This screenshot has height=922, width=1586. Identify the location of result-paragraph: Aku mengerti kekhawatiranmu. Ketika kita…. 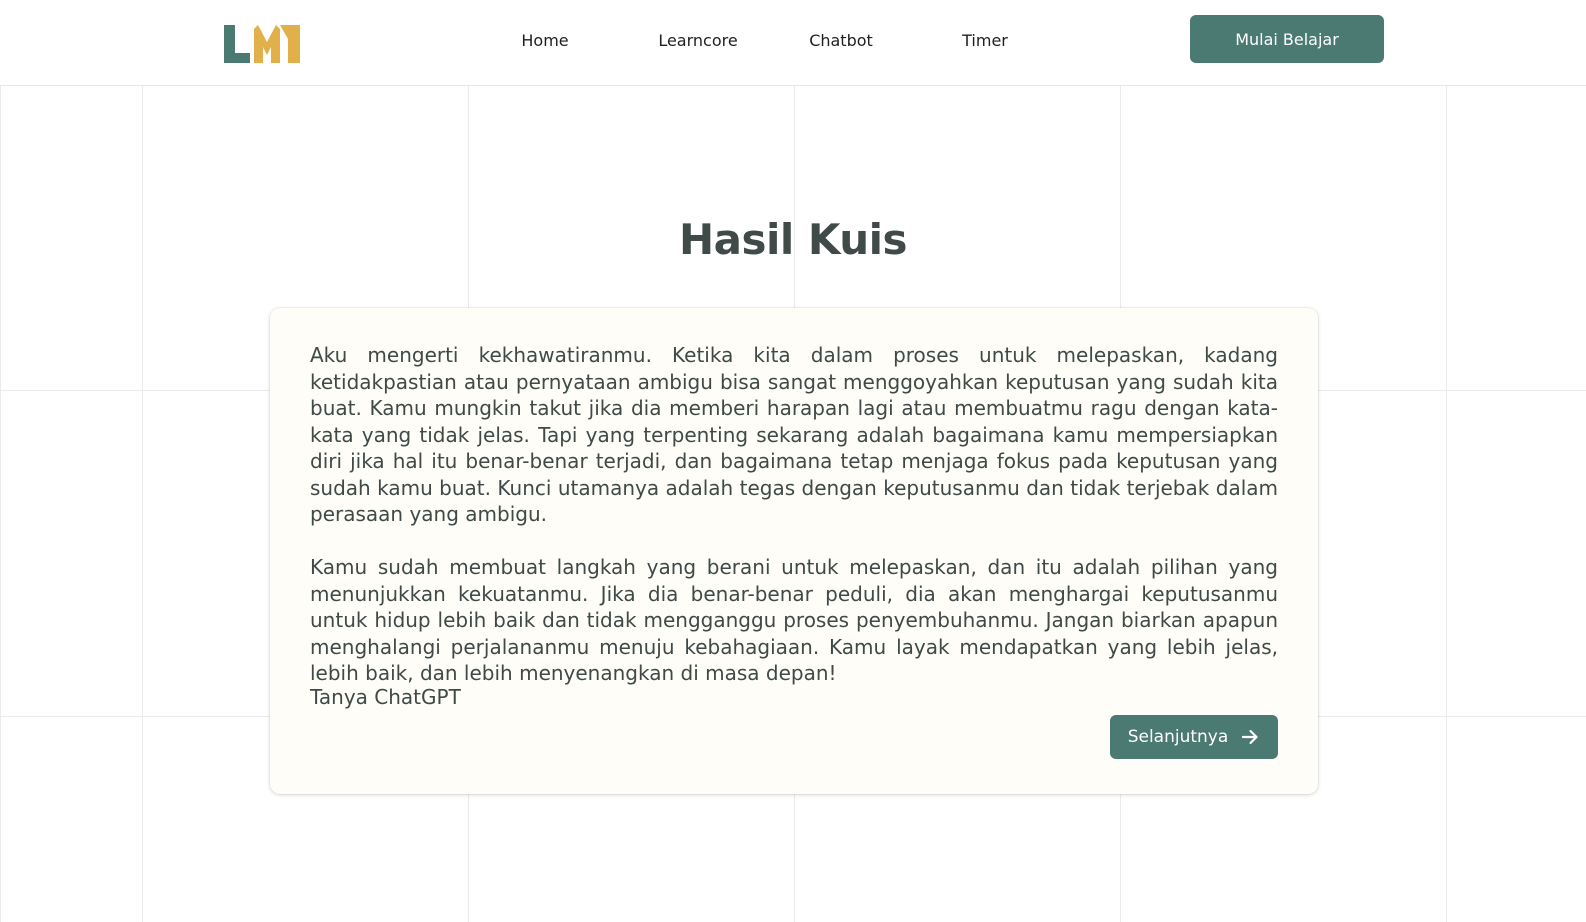
(794, 434).